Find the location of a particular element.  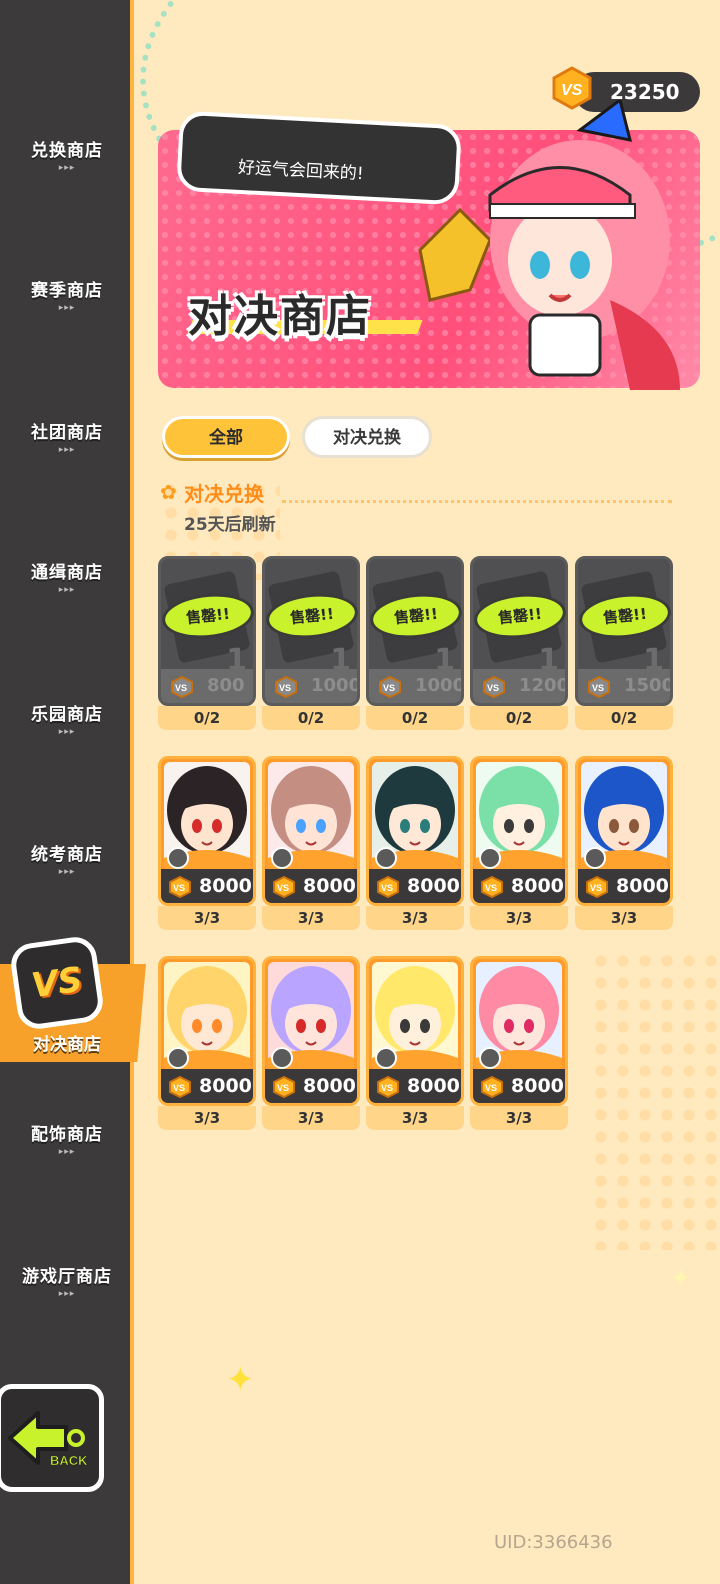

shop-item-soldout: 1 VS 800 售罄!! 0/2 is located at coordinates (207, 643).